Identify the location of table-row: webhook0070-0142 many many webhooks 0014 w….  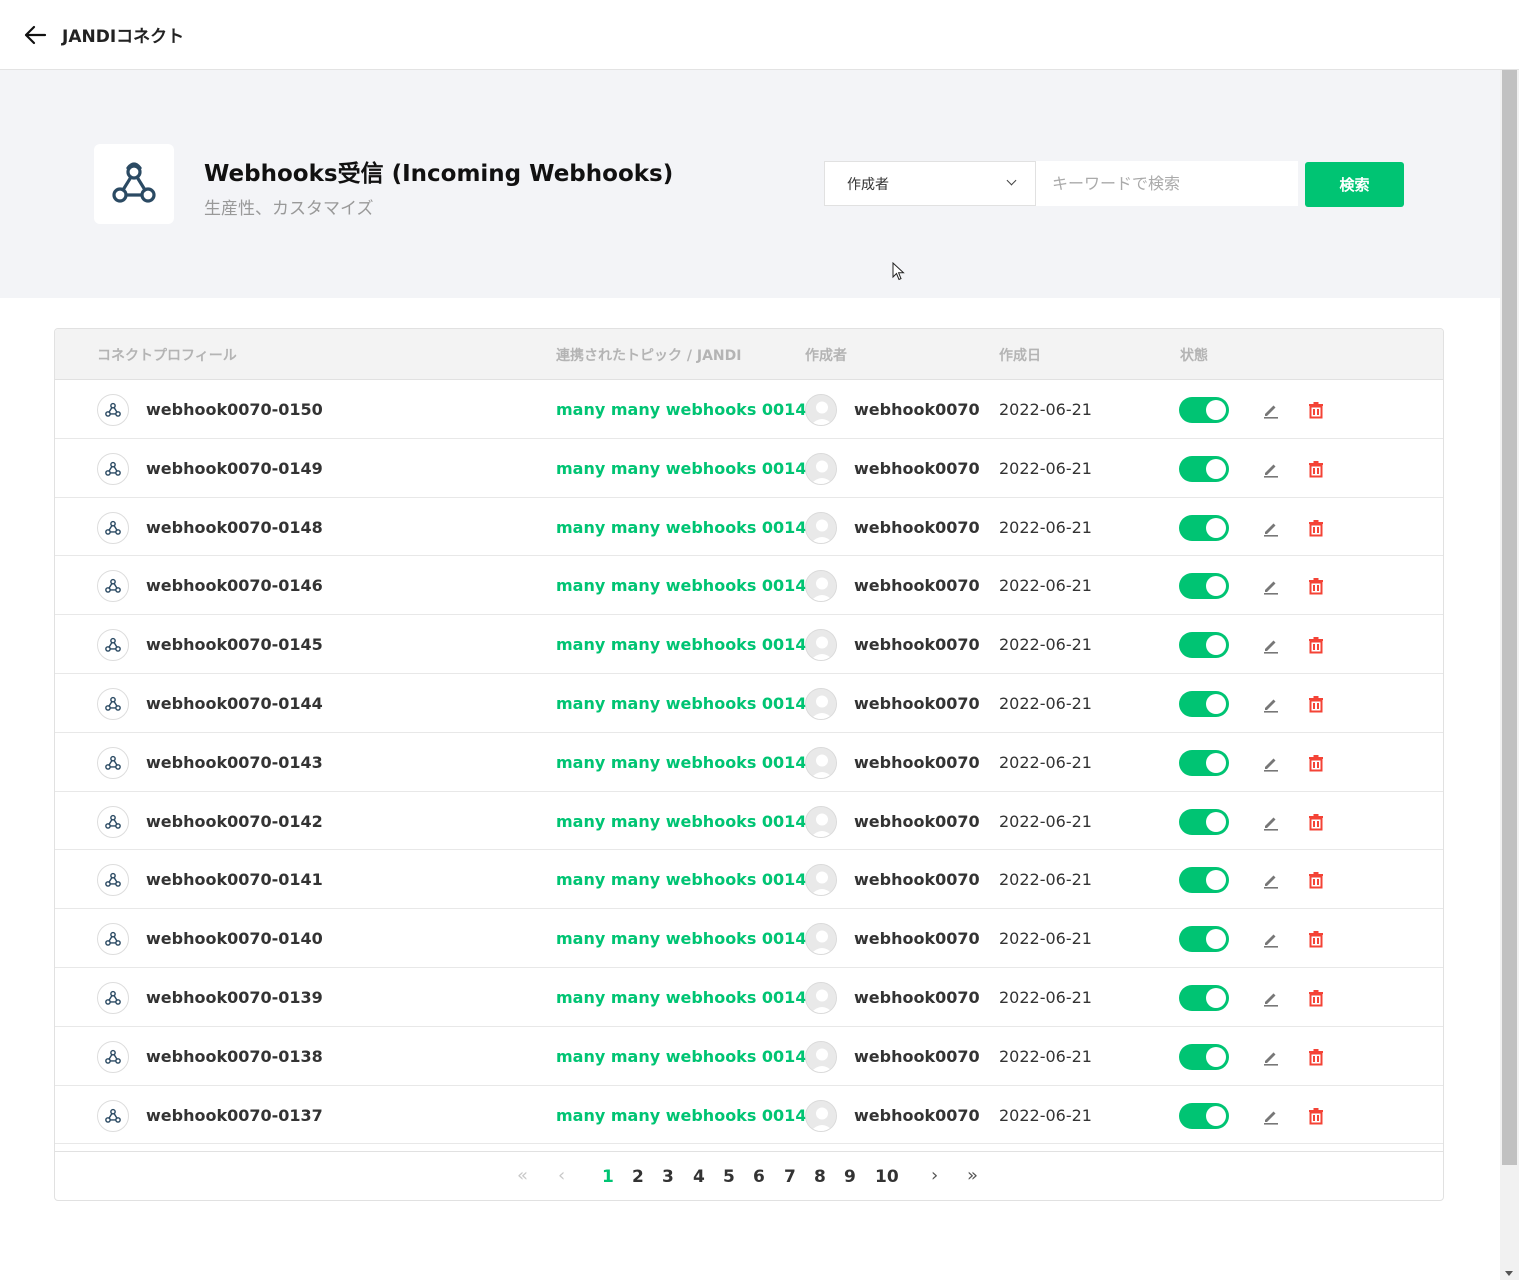
(749, 821).